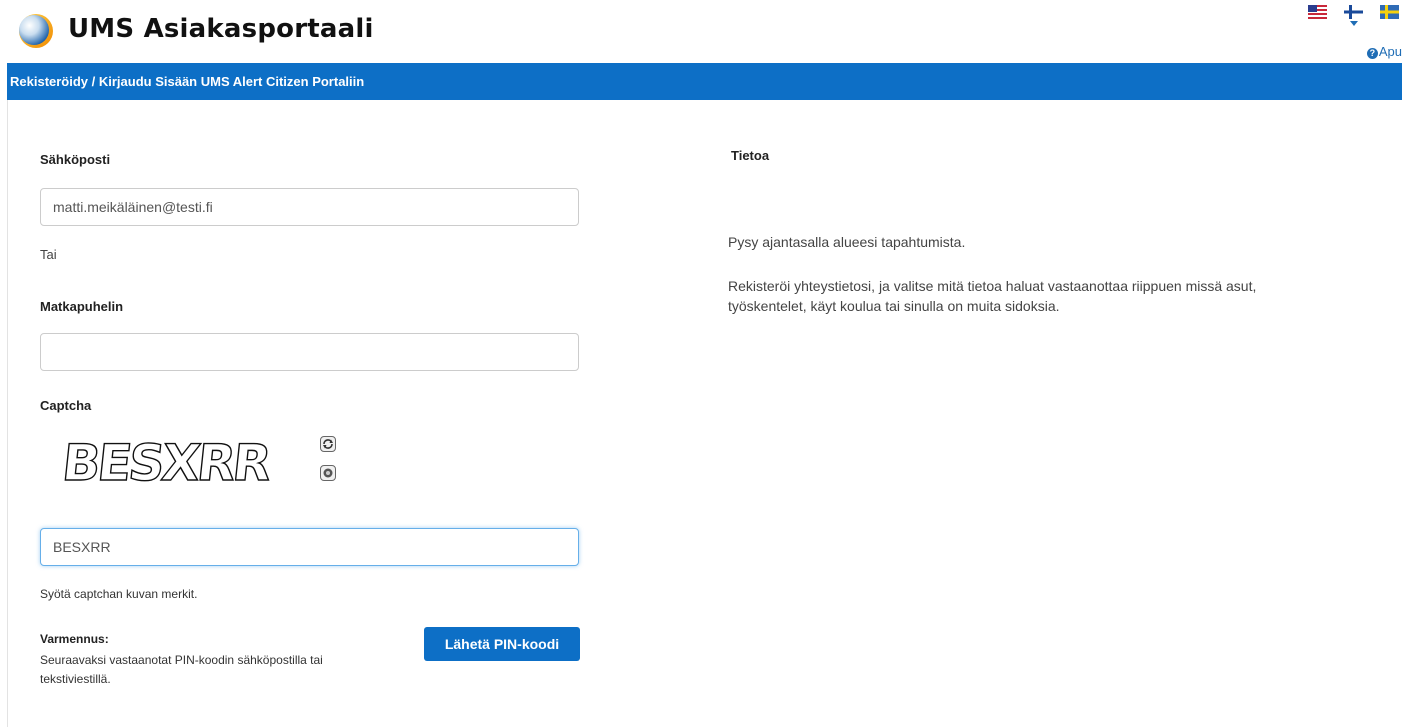 This screenshot has height=727, width=1402. I want to click on swedish-flag-icon, so click(1389, 12).